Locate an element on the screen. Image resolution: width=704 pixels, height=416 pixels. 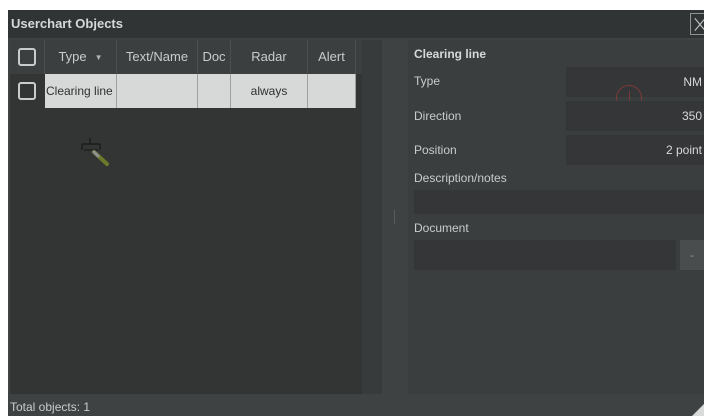
cell-type: Clearing line is located at coordinates (81, 91).